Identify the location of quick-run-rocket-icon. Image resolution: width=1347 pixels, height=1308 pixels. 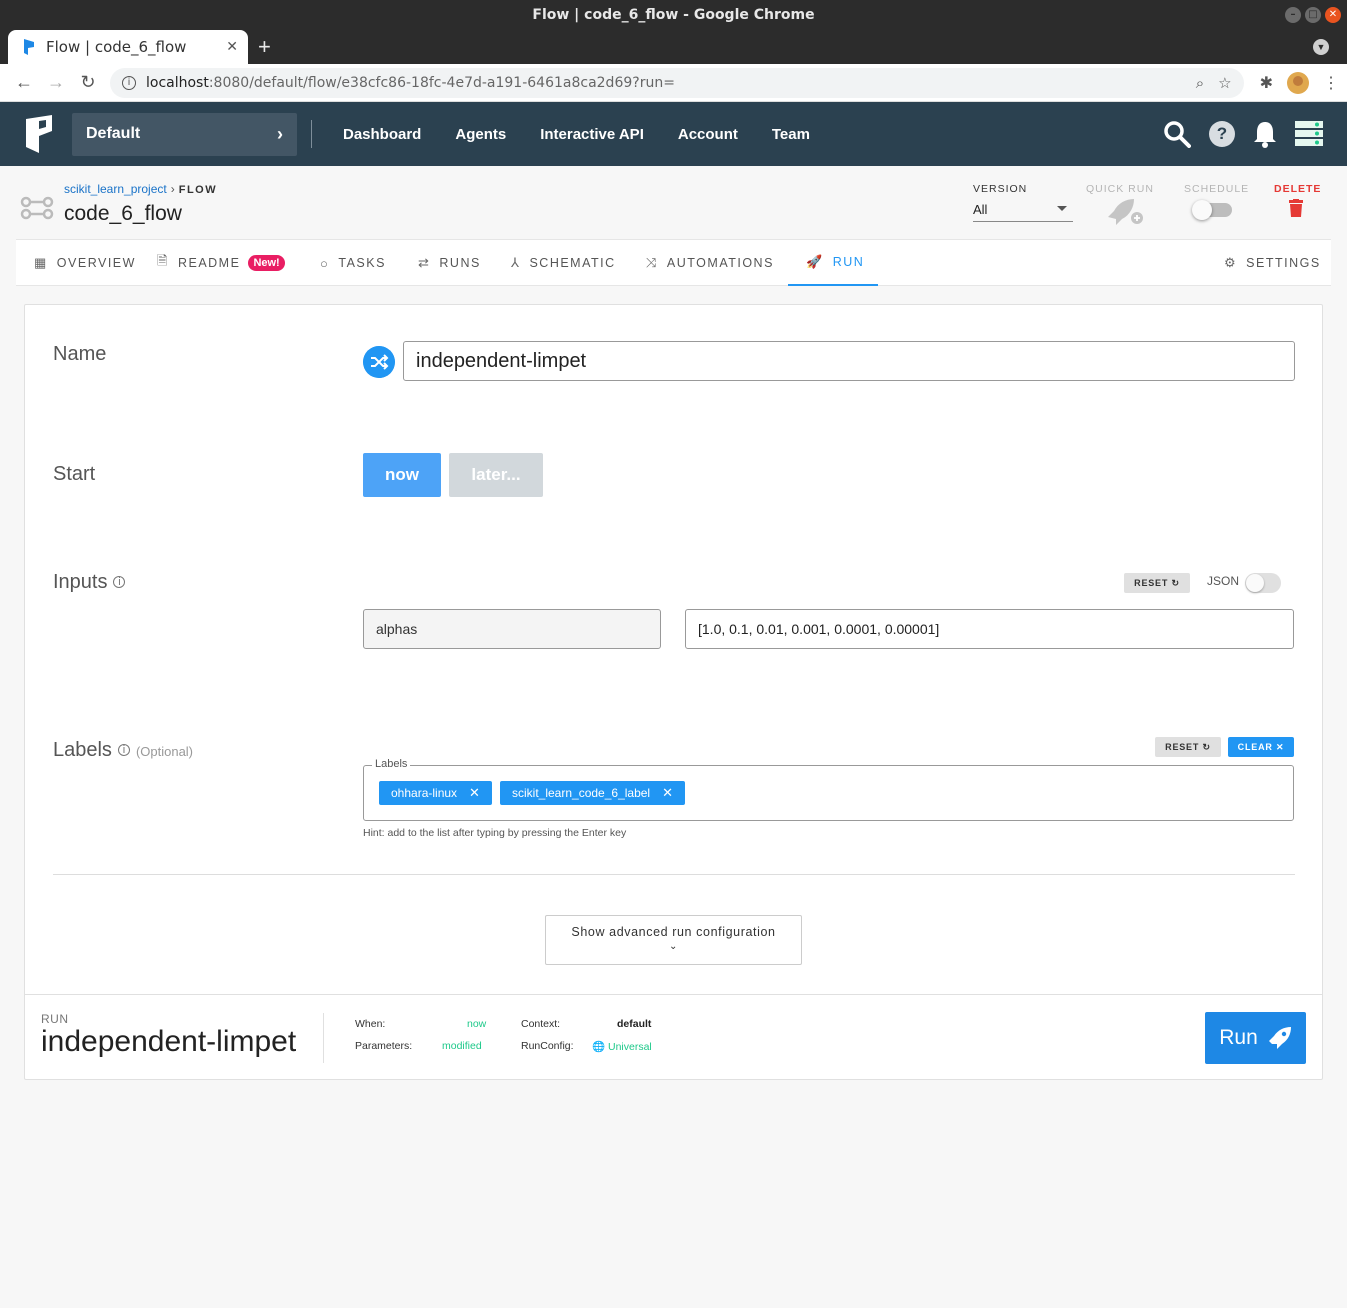
(1125, 212).